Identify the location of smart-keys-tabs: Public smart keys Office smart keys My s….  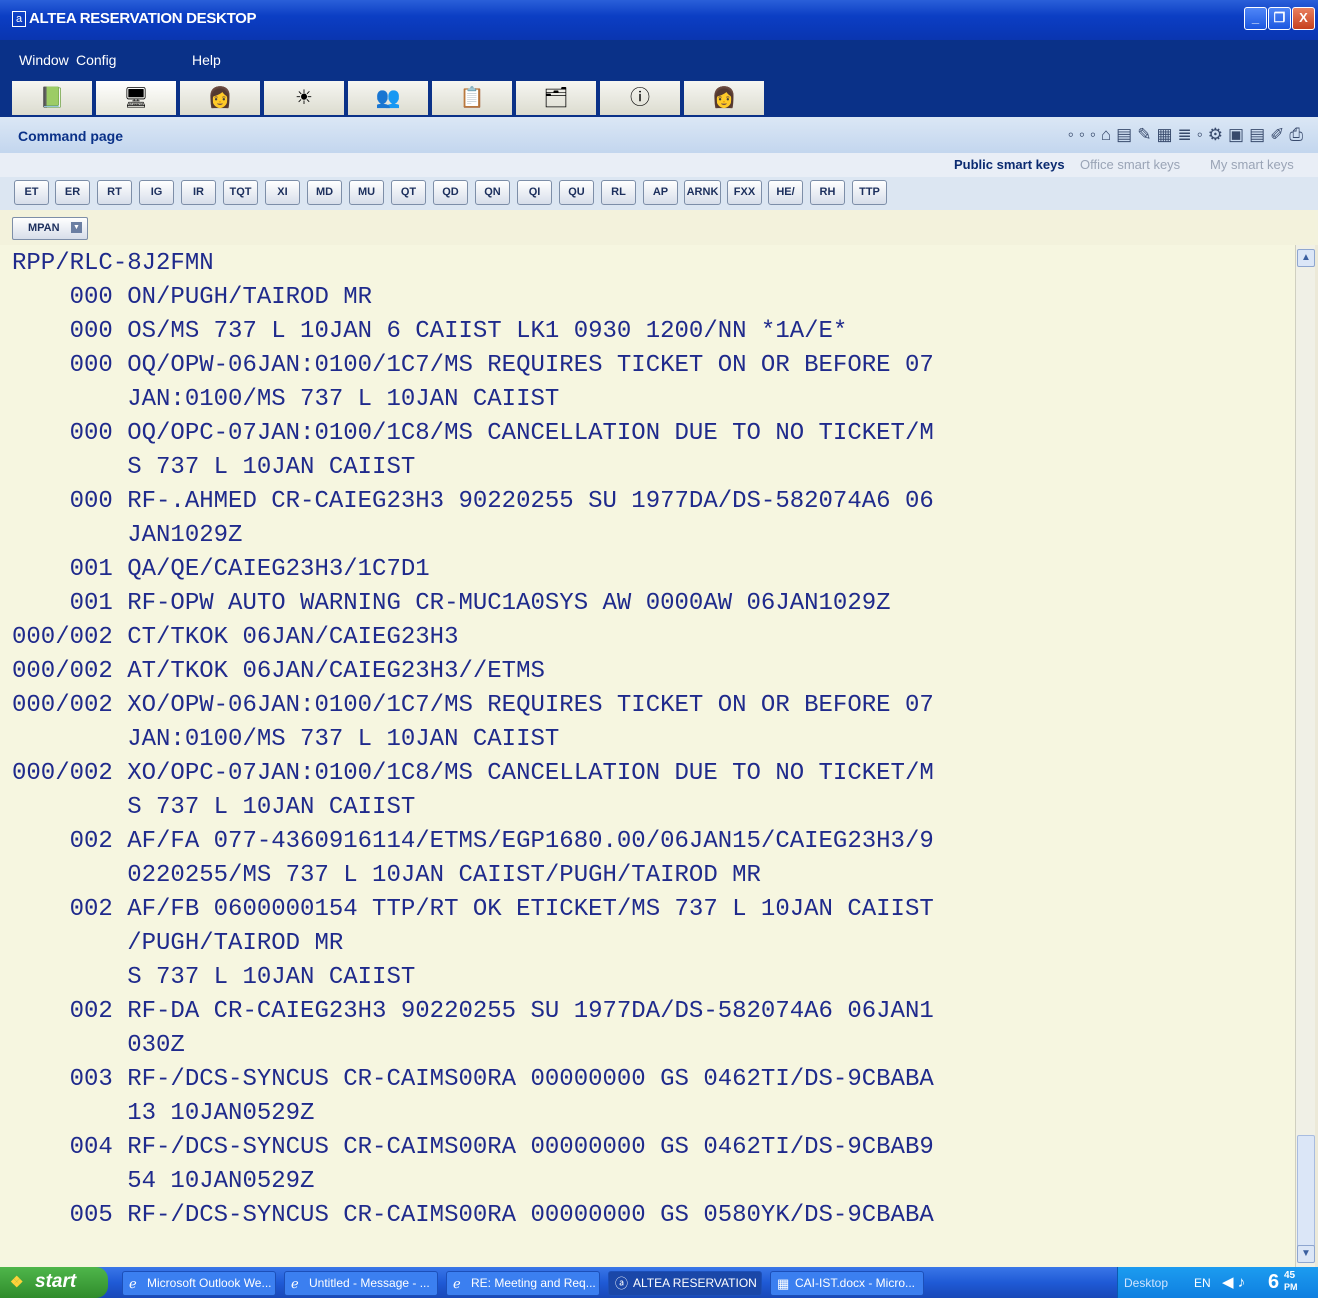
(659, 165).